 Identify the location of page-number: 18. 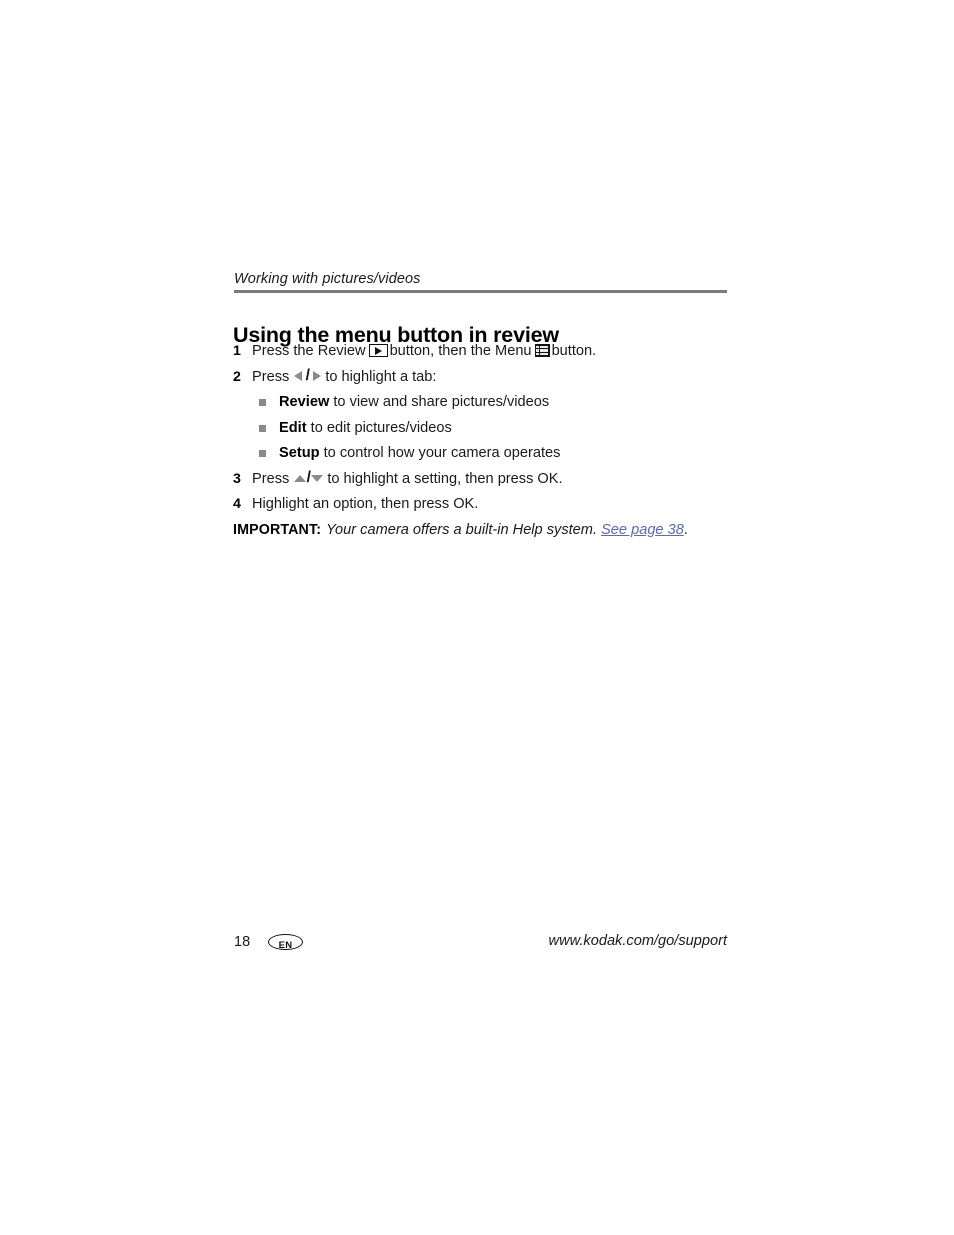
(242, 942).